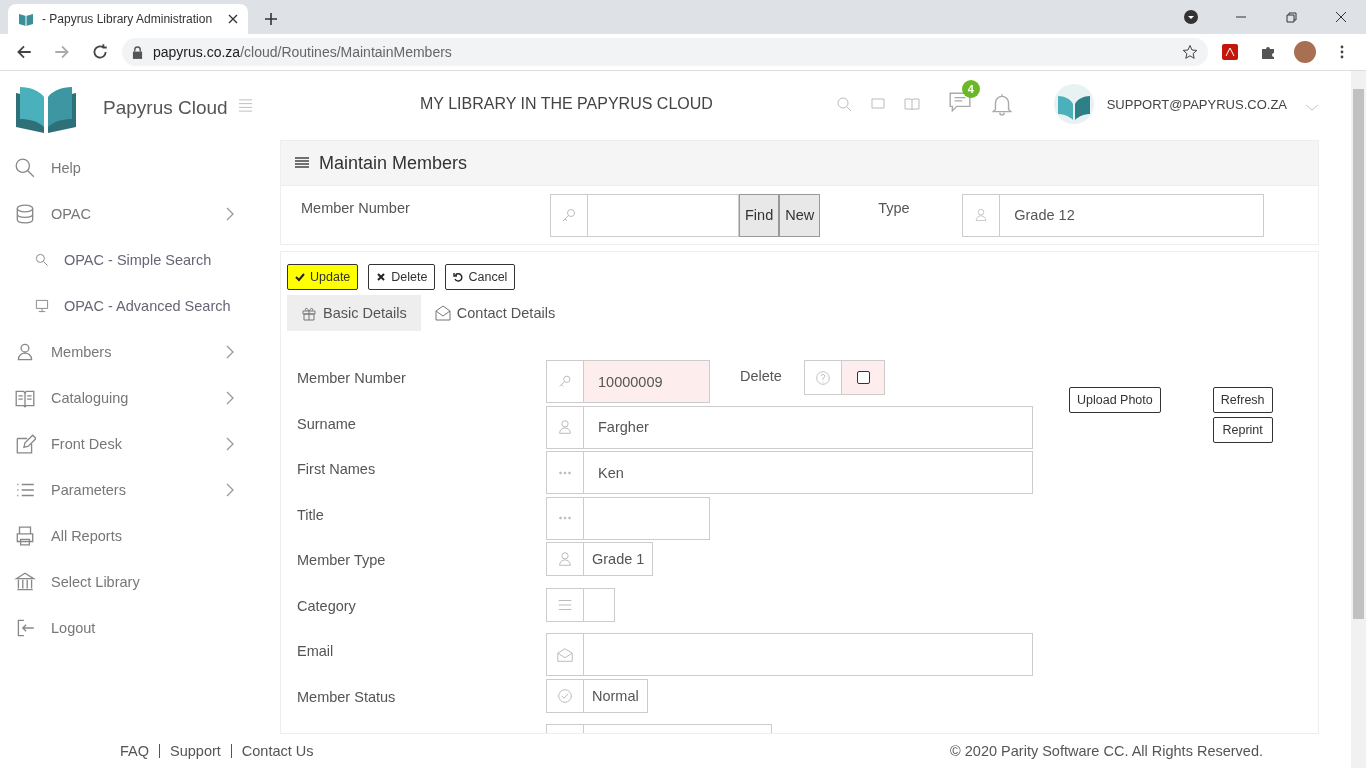  I want to click on sidebar-item: Select Library, so click(147, 582).